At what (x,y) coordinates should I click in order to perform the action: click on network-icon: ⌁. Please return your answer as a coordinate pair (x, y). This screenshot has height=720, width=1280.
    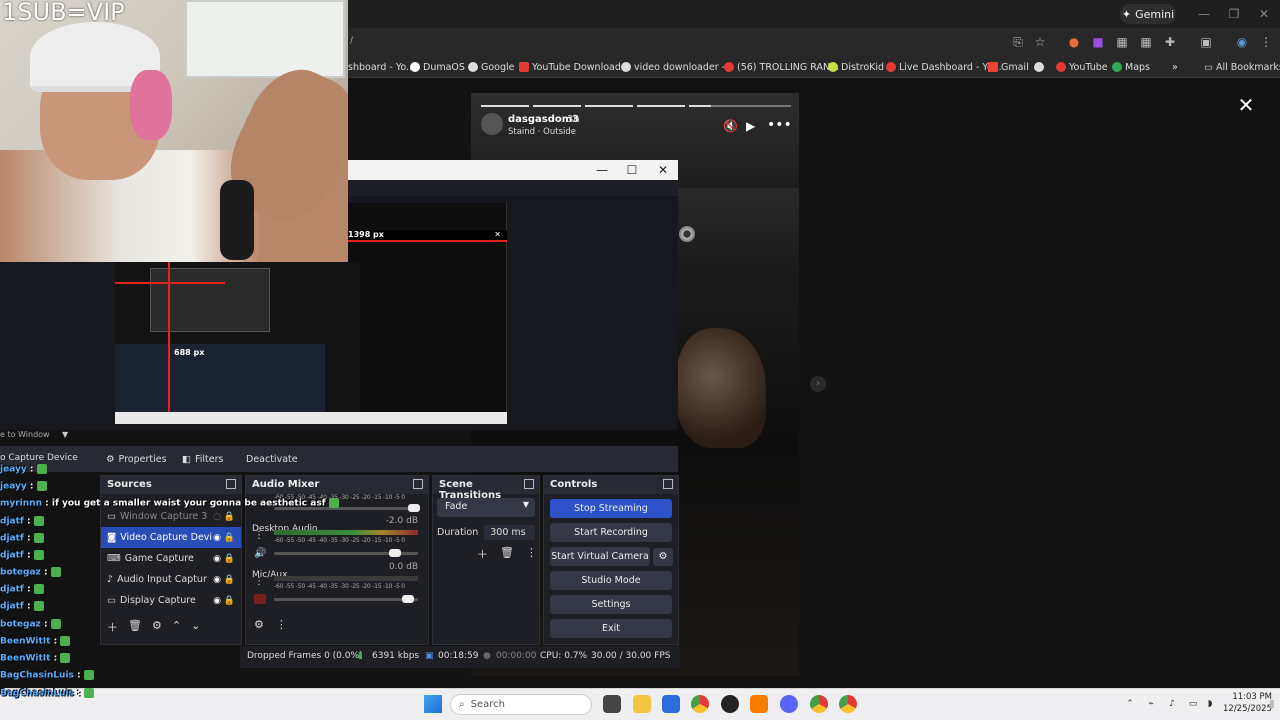
    Looking at the image, I should click on (1151, 704).